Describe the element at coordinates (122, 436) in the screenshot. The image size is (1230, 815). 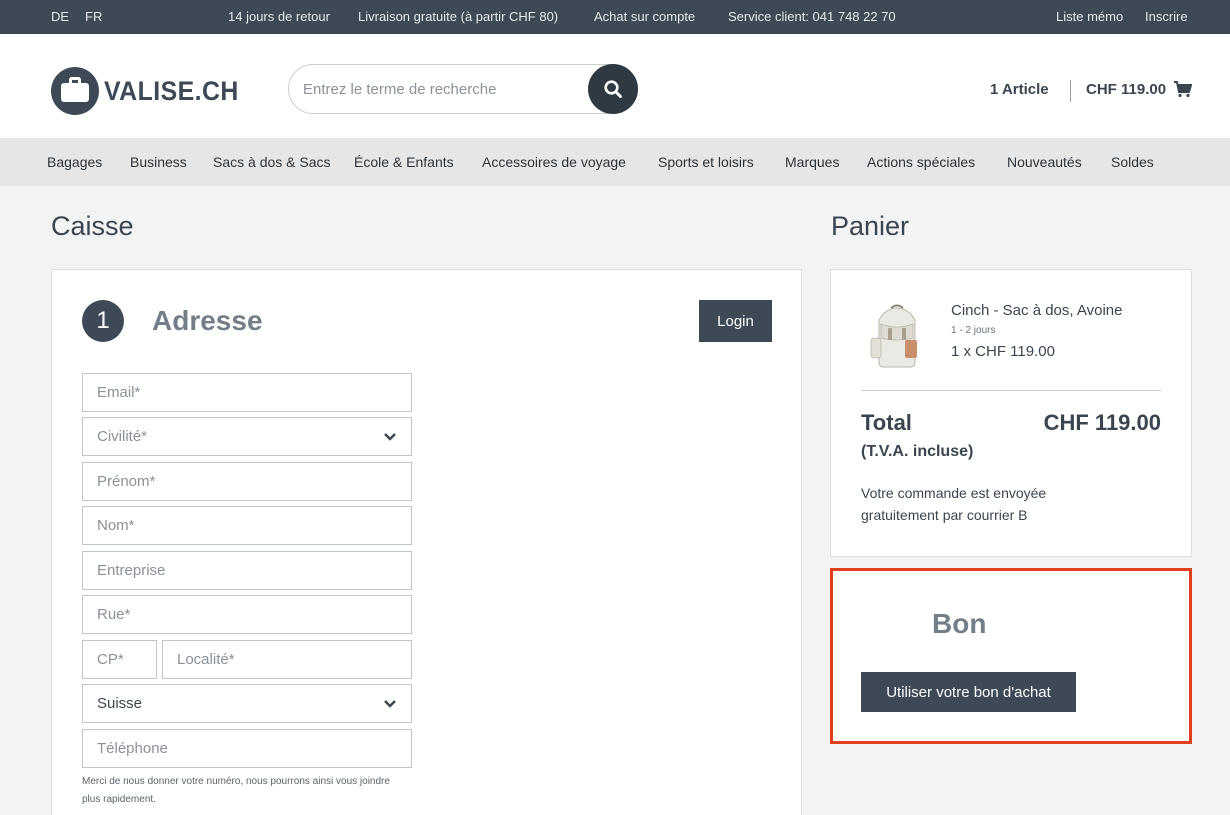
I see `civility-placeholder: Civilité*` at that location.